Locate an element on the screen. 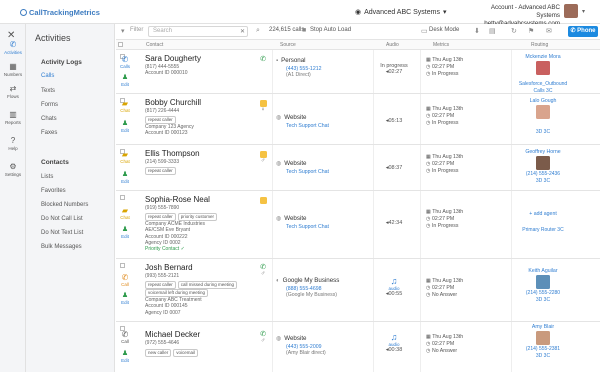  chat-icon: ✉ is located at coordinates (549, 31).